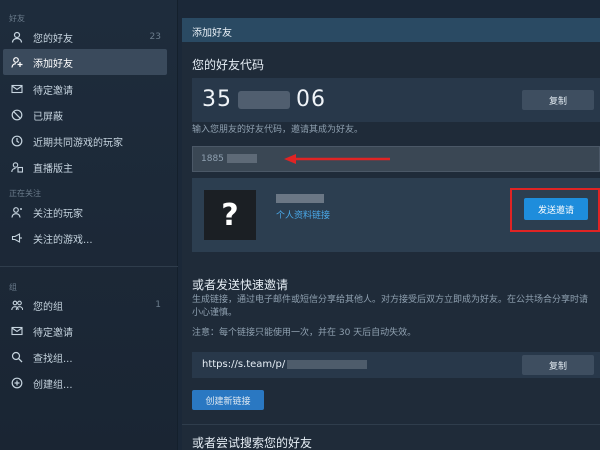  I want to click on sidebar-item-label: 您的组, so click(48, 307).